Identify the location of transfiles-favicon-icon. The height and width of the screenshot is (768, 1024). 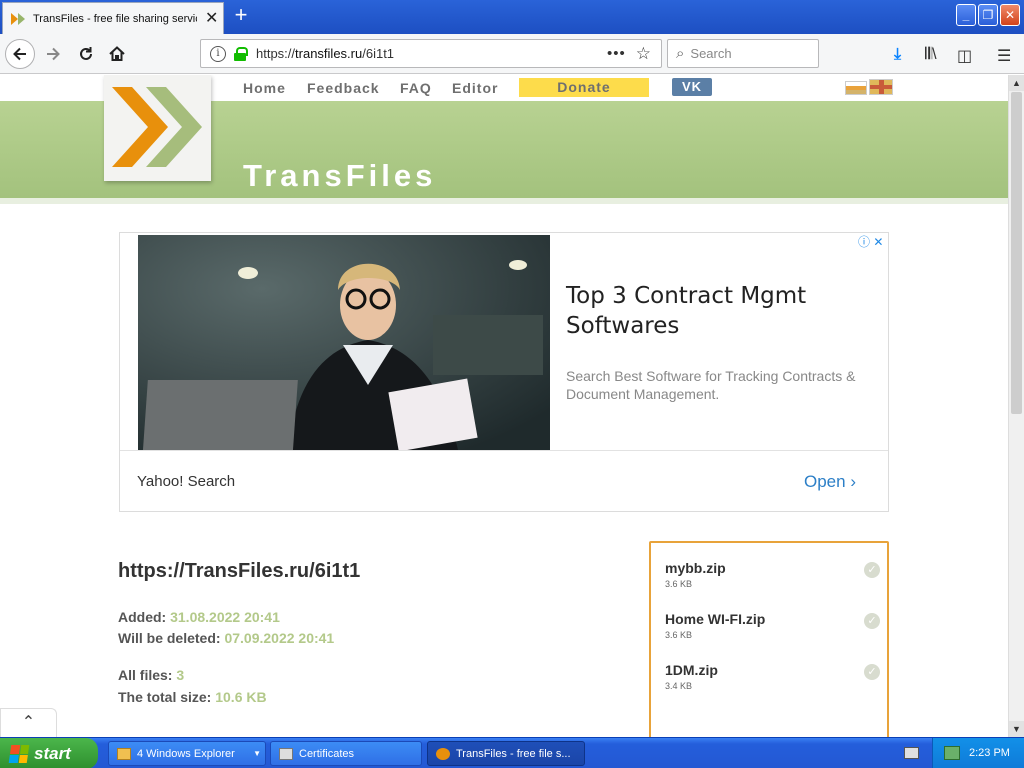
(19, 19).